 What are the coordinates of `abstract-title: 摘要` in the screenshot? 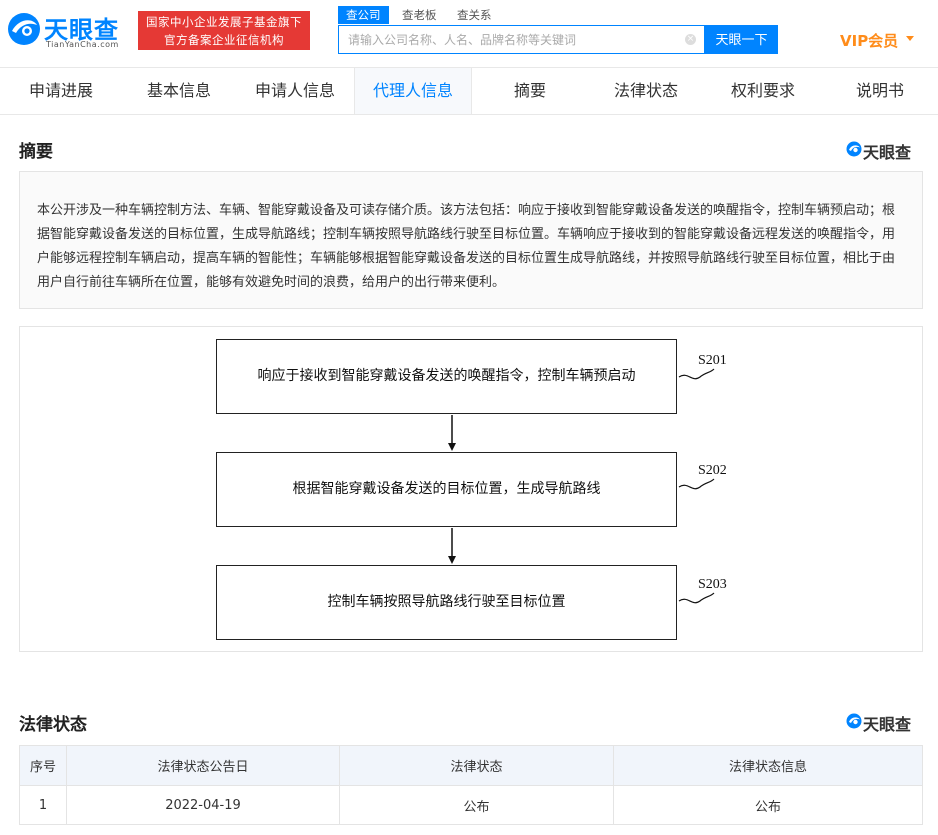 It's located at (36, 152).